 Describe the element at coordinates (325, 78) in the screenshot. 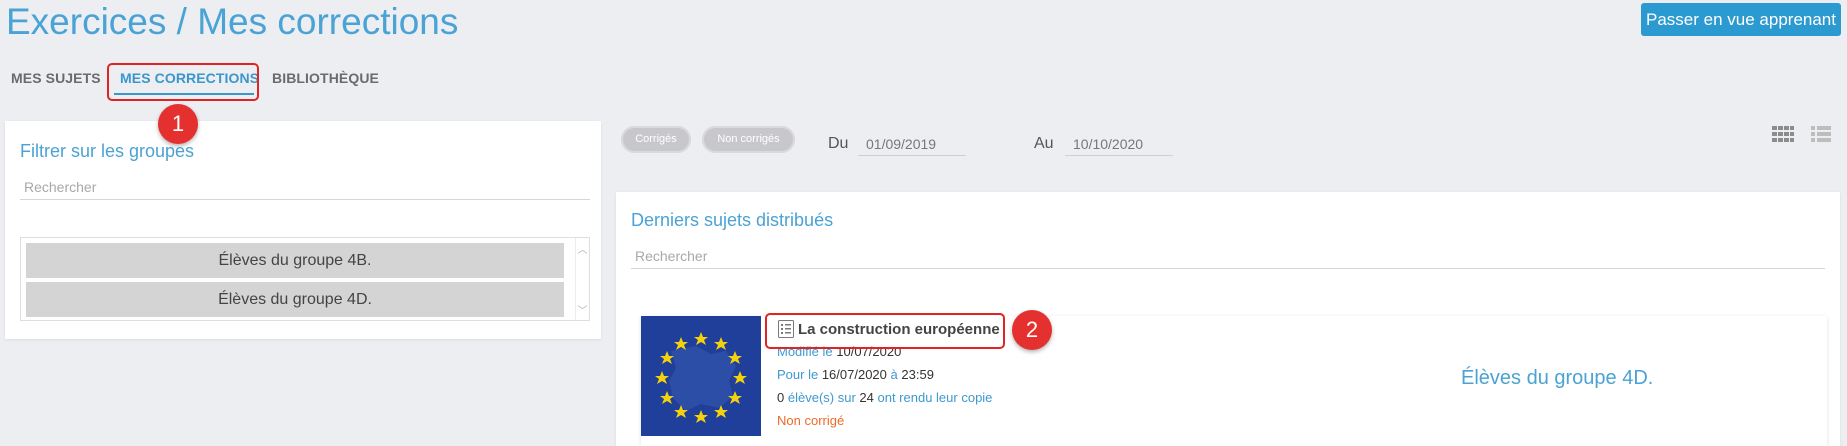

I see `tab-bibliotheque: BIBLIOTHÈQUE` at that location.